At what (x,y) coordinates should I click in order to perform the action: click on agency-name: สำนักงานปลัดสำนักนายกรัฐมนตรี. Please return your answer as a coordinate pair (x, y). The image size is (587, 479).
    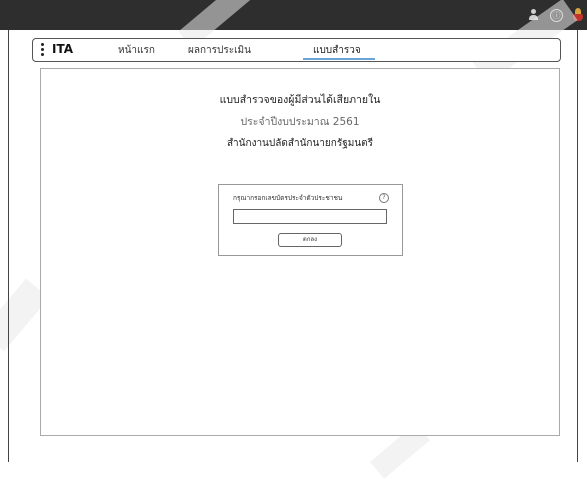
    Looking at the image, I should click on (300, 143).